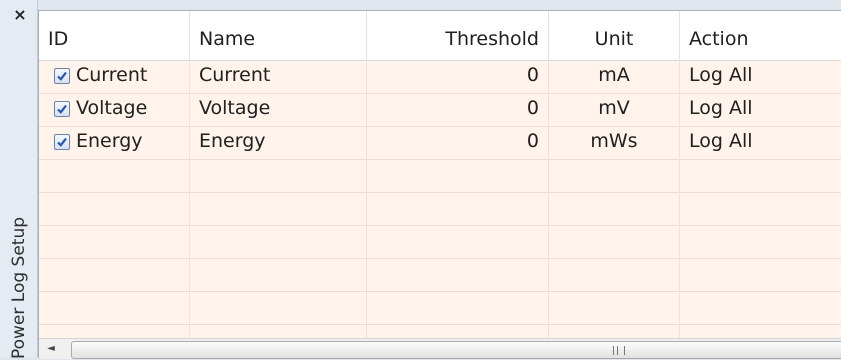 This screenshot has height=360, width=841. I want to click on side-tab-power-log-setup: Power Log Setup, so click(19, 287).